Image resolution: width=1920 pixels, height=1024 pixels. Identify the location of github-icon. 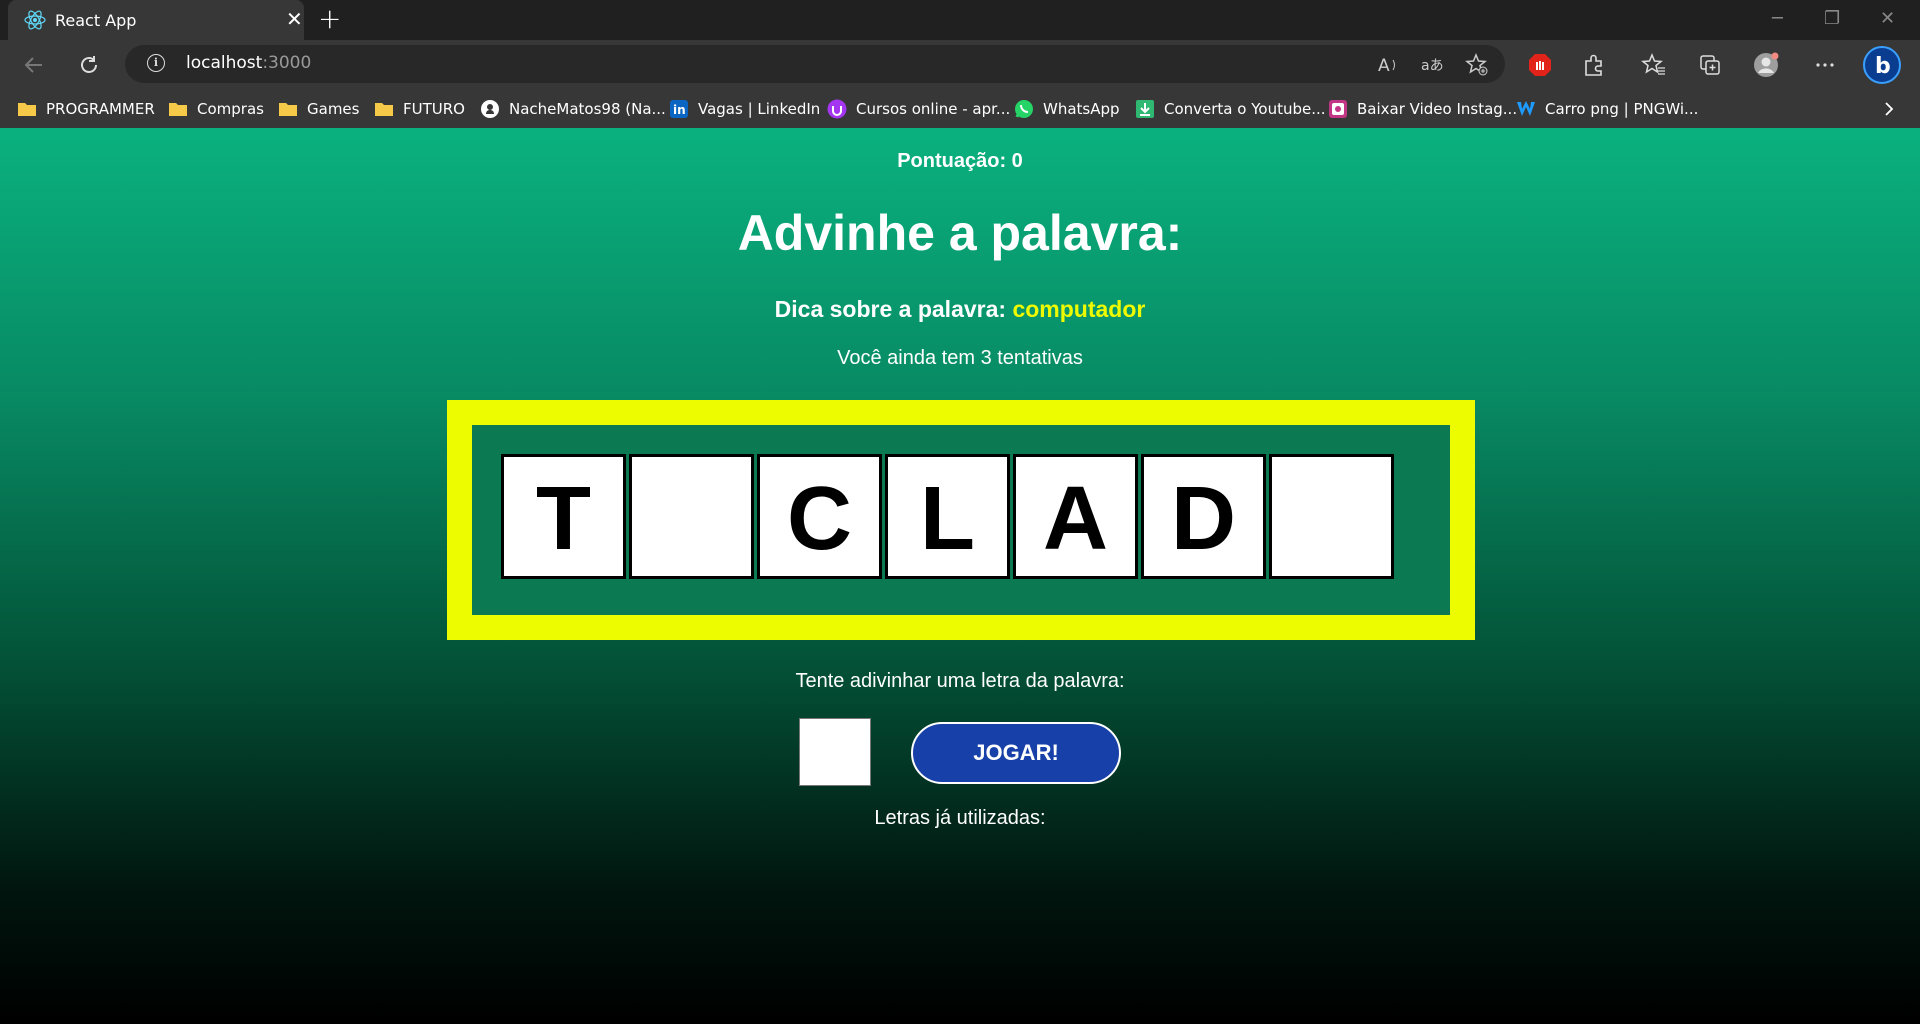
(490, 109).